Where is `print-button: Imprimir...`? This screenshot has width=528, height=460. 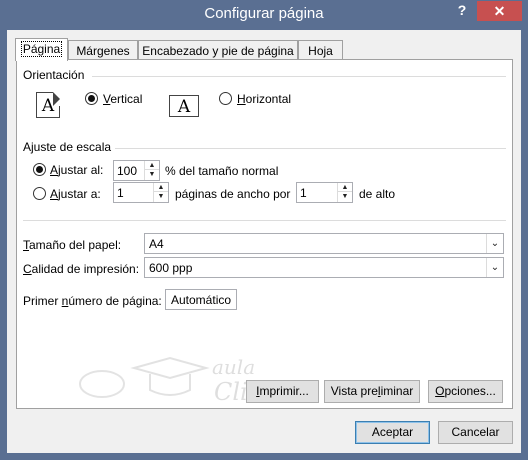 print-button: Imprimir... is located at coordinates (282, 391).